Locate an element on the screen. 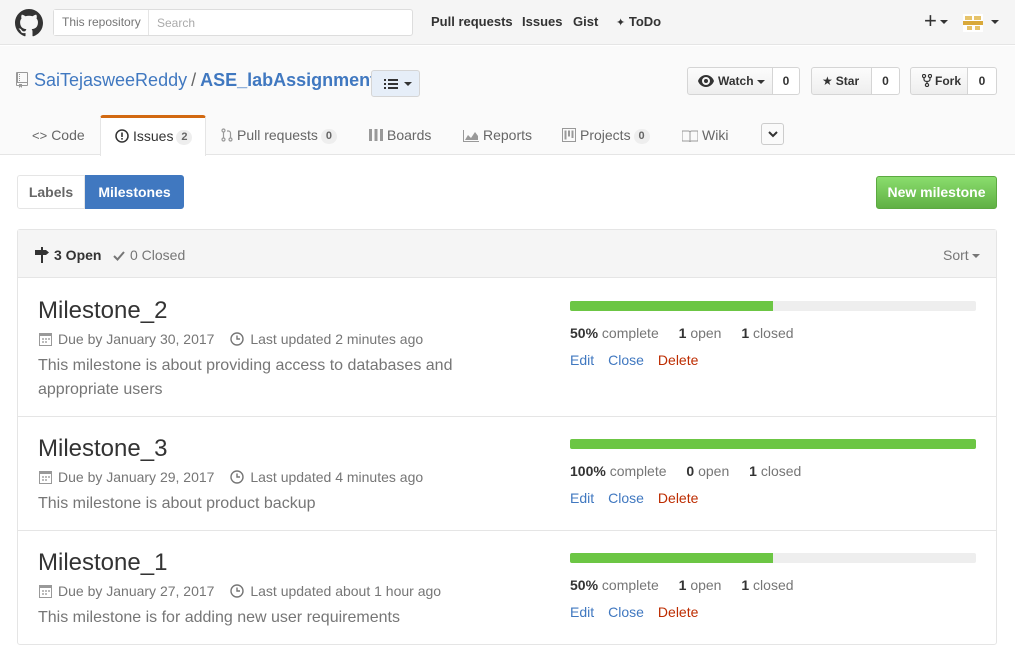 This screenshot has height=653, width=1015. tab-projects: Projects 0 is located at coordinates (606, 135).